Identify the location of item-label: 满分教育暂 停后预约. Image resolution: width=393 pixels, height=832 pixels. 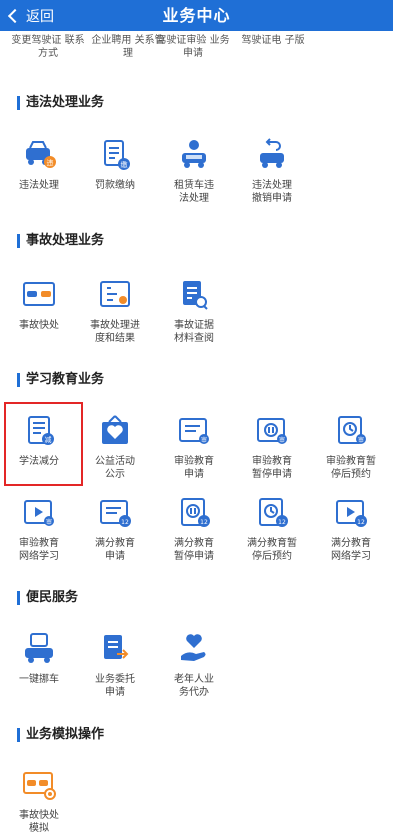
(272, 550).